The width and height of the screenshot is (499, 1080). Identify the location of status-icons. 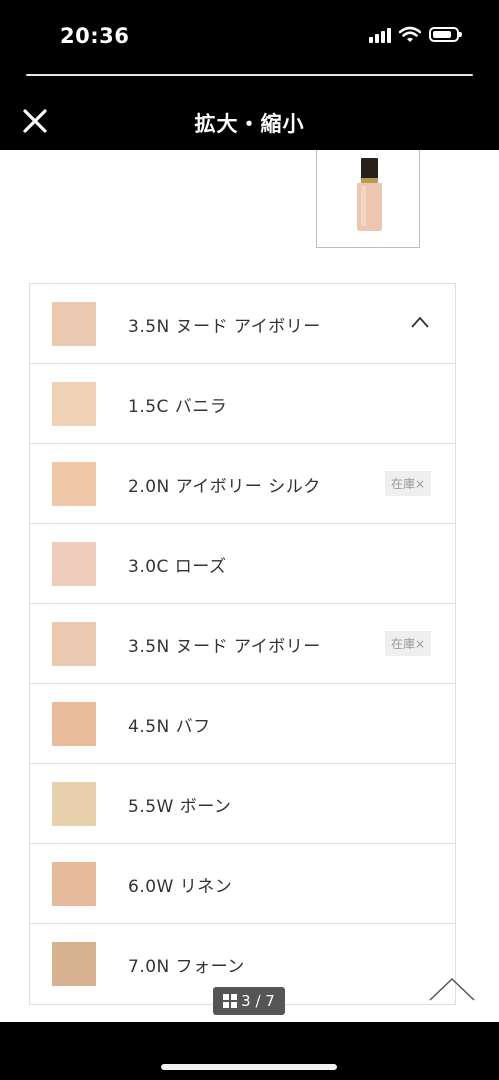
(415, 34).